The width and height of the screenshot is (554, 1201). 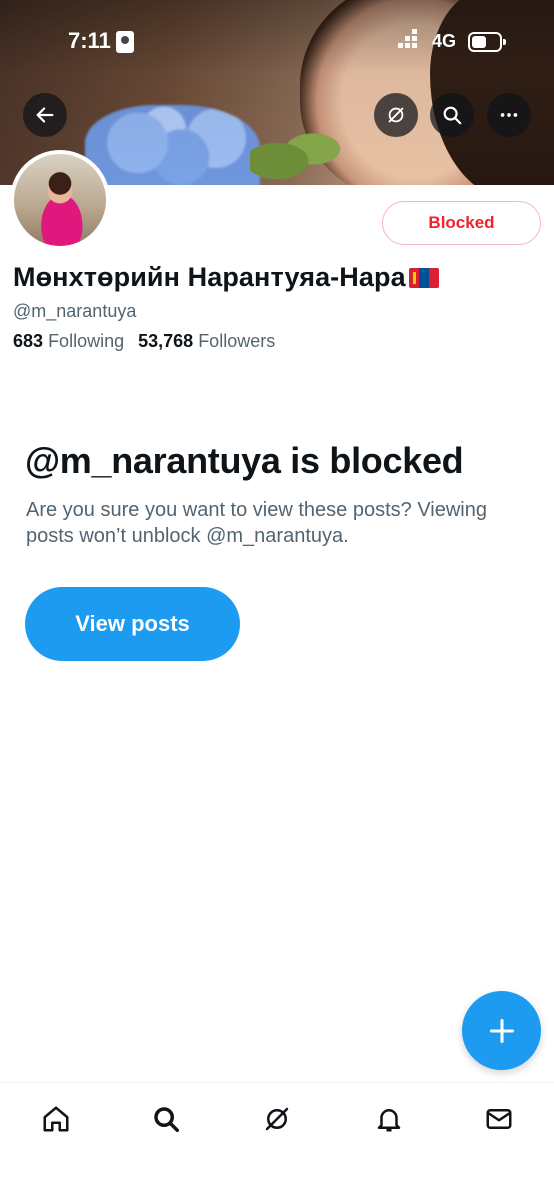 I want to click on nav-home, so click(x=56, y=1119).